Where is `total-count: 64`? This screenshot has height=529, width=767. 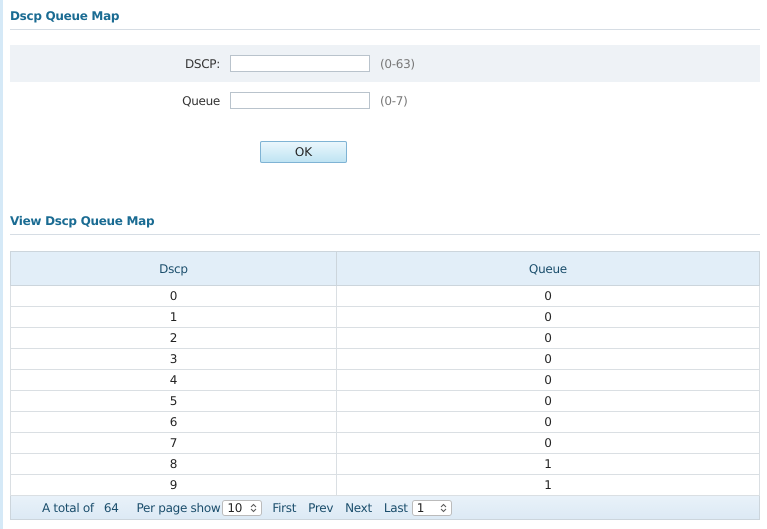
total-count: 64 is located at coordinates (111, 507).